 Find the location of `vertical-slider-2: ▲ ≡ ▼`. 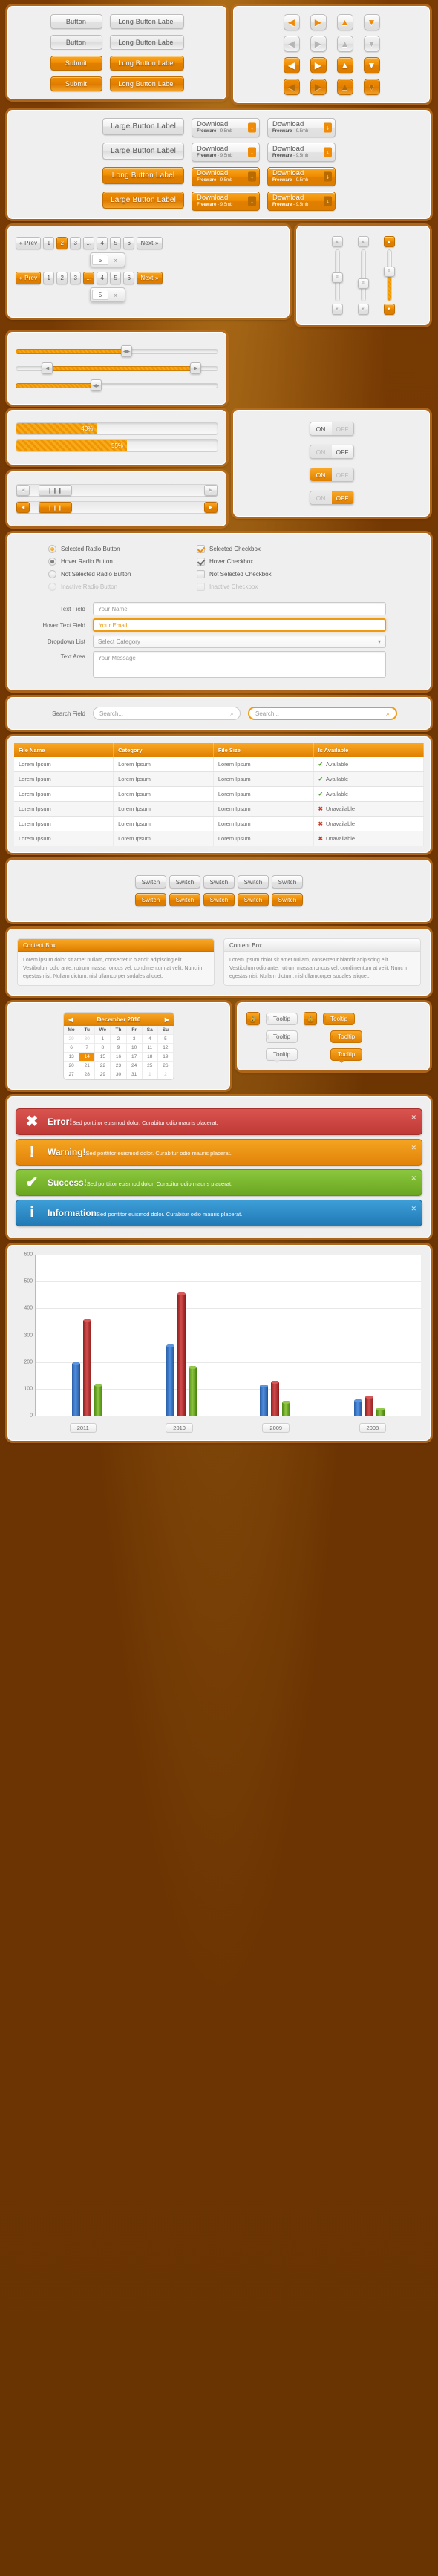

vertical-slider-2: ▲ ≡ ▼ is located at coordinates (363, 275).